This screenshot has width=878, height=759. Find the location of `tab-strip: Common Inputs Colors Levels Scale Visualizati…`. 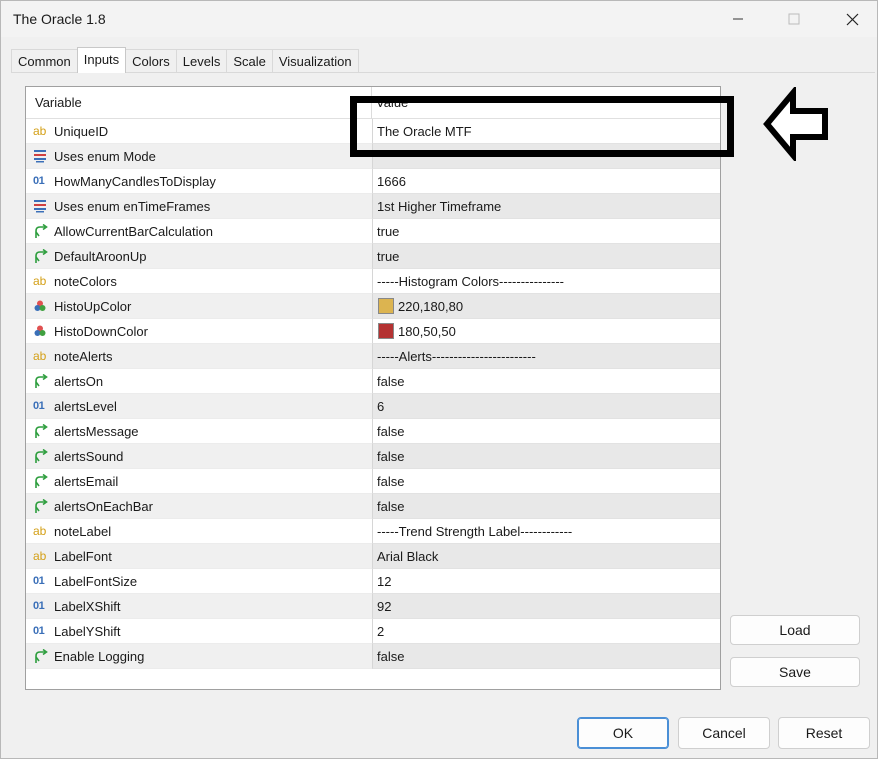

tab-strip: Common Inputs Colors Levels Scale Visualizati… is located at coordinates (185, 60).